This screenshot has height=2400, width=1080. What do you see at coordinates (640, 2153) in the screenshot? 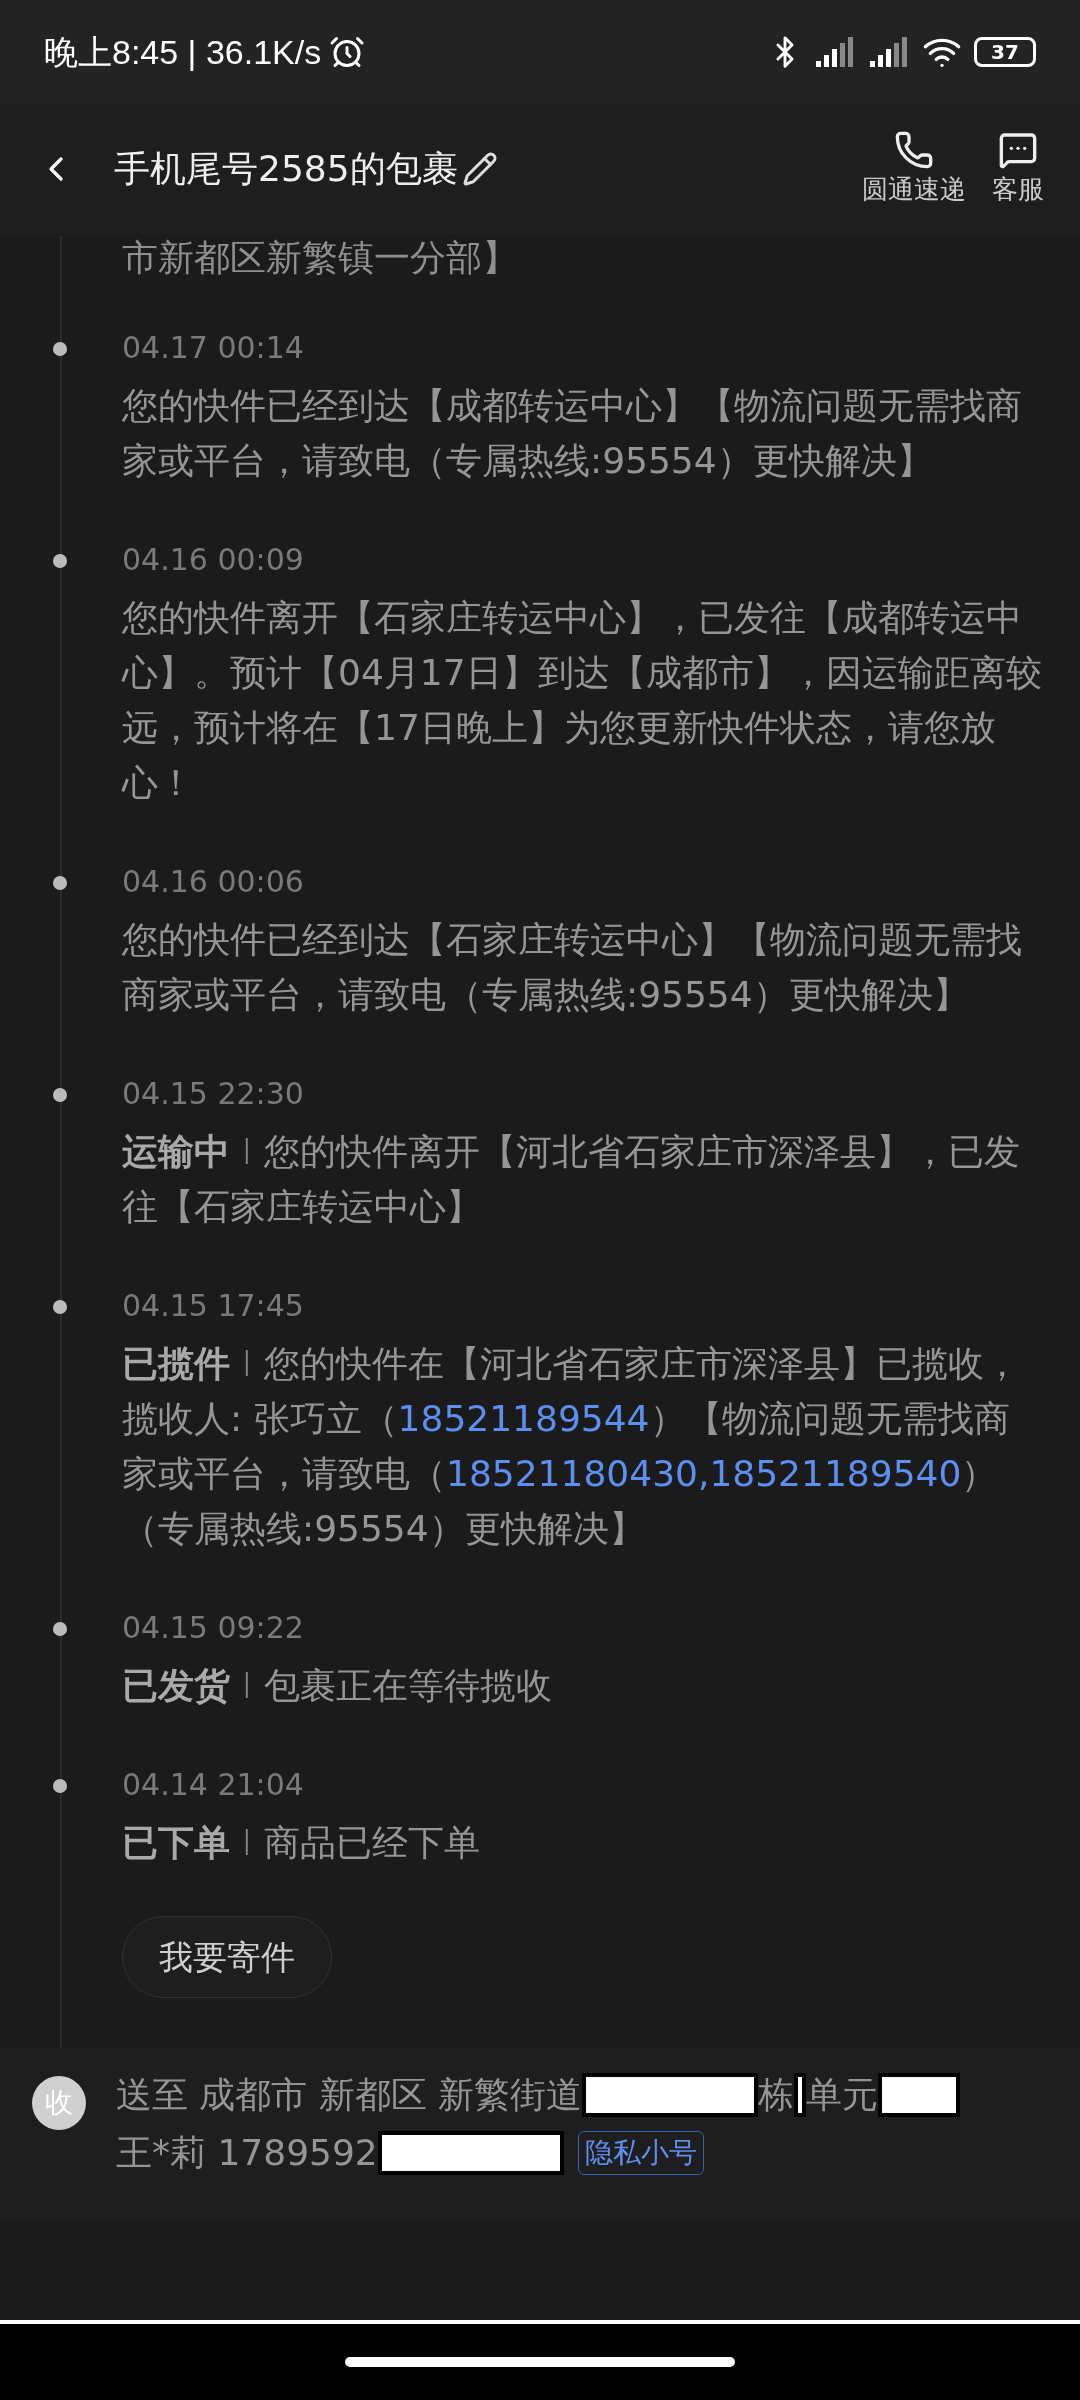
I see `privacy-number-tag: 隐私小号` at bounding box center [640, 2153].